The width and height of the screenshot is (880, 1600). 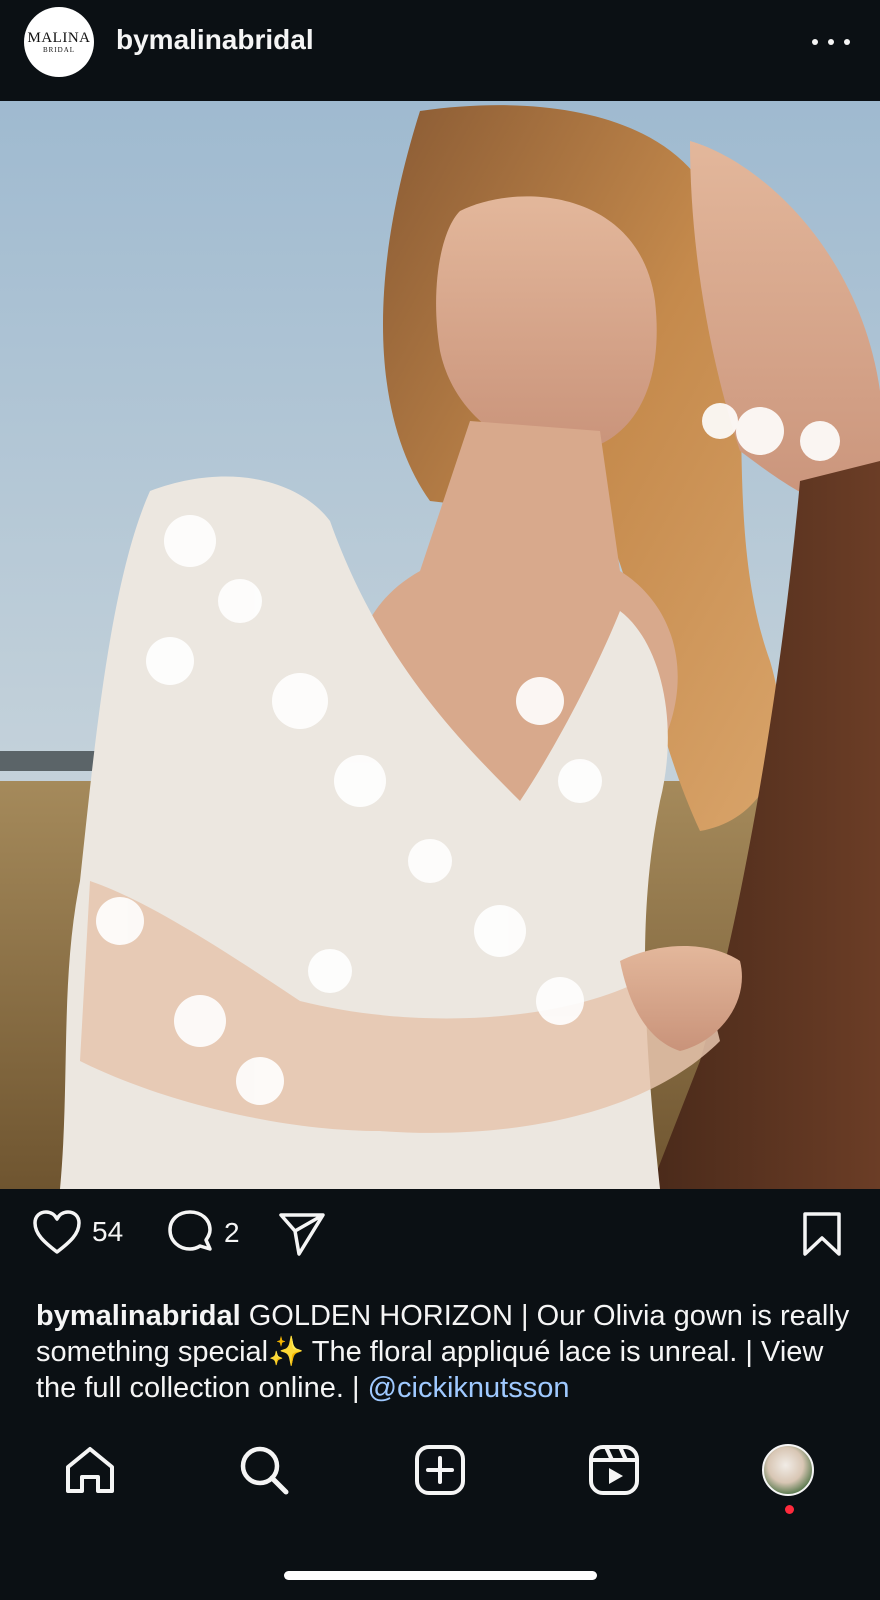 What do you see at coordinates (440, 1575) in the screenshot?
I see `home-indicator` at bounding box center [440, 1575].